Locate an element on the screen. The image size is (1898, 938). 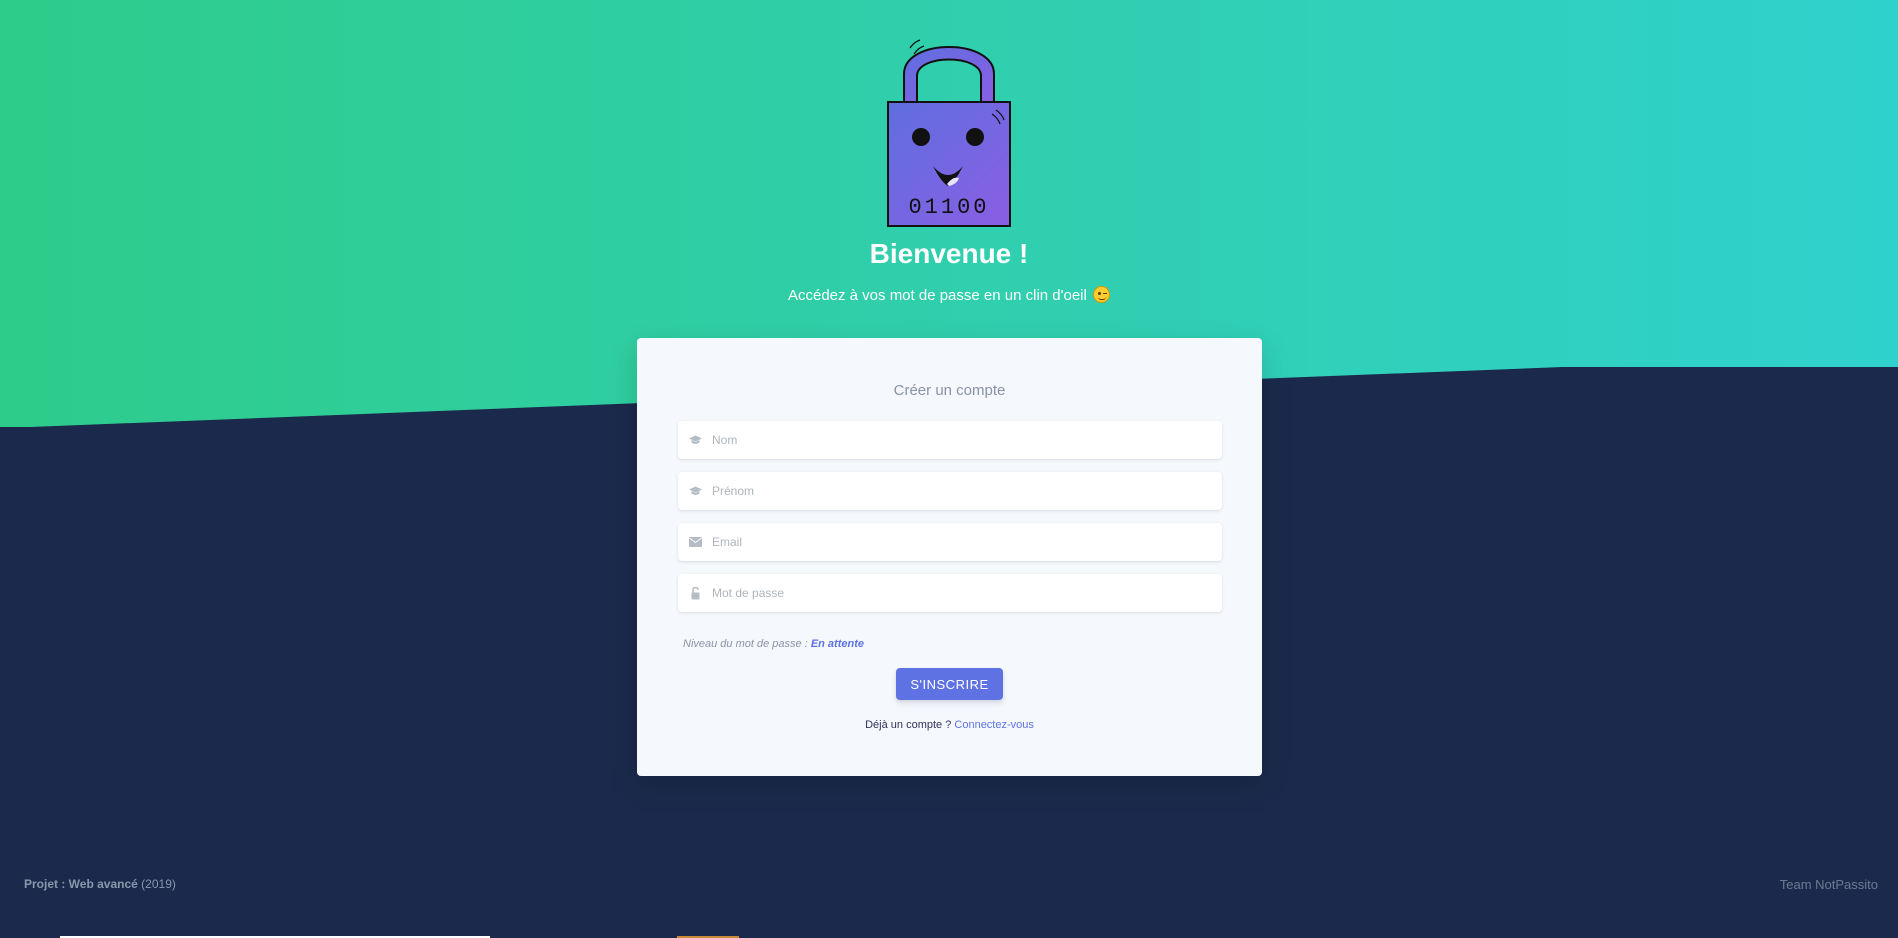
password-strength: Niveau du mot de passe : En attente is located at coordinates (773, 644).